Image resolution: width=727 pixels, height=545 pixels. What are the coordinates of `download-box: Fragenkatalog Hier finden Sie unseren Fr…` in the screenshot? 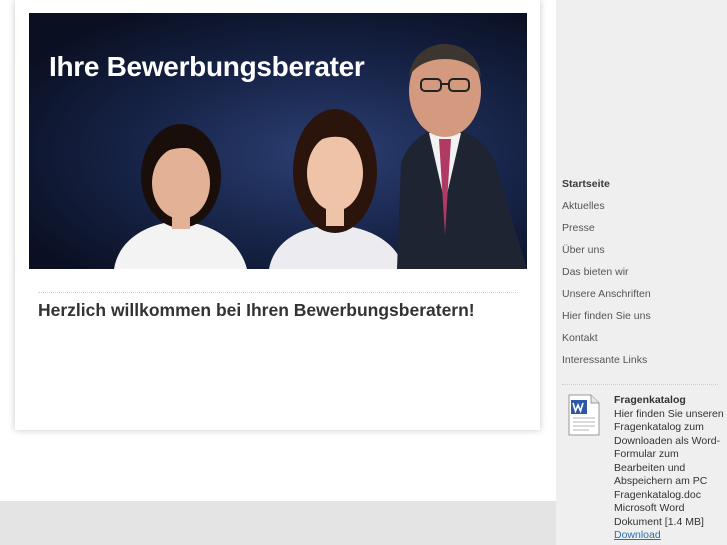 It's located at (670, 468).